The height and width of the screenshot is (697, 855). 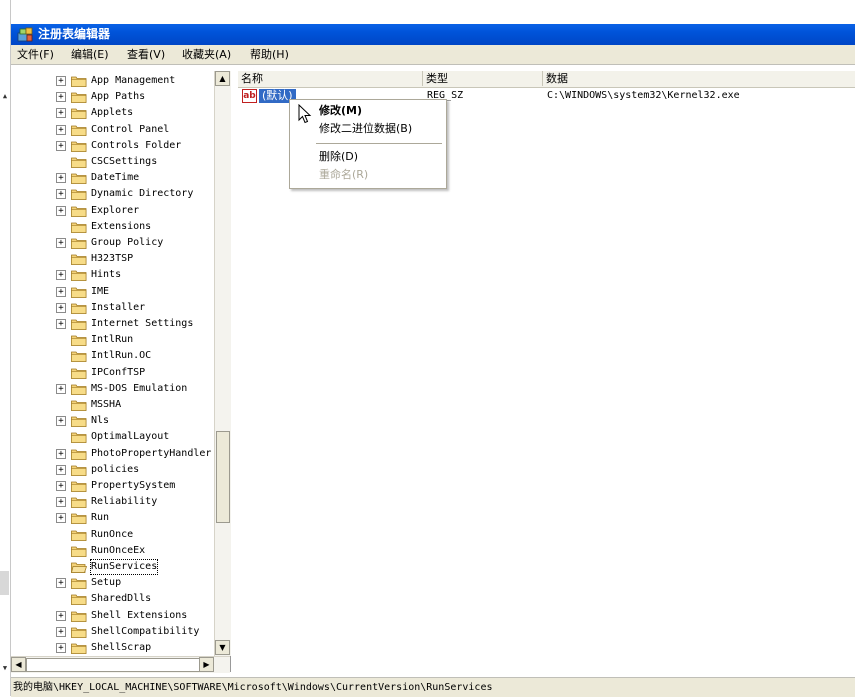 I want to click on tree-item: + Hints, so click(x=113, y=275).